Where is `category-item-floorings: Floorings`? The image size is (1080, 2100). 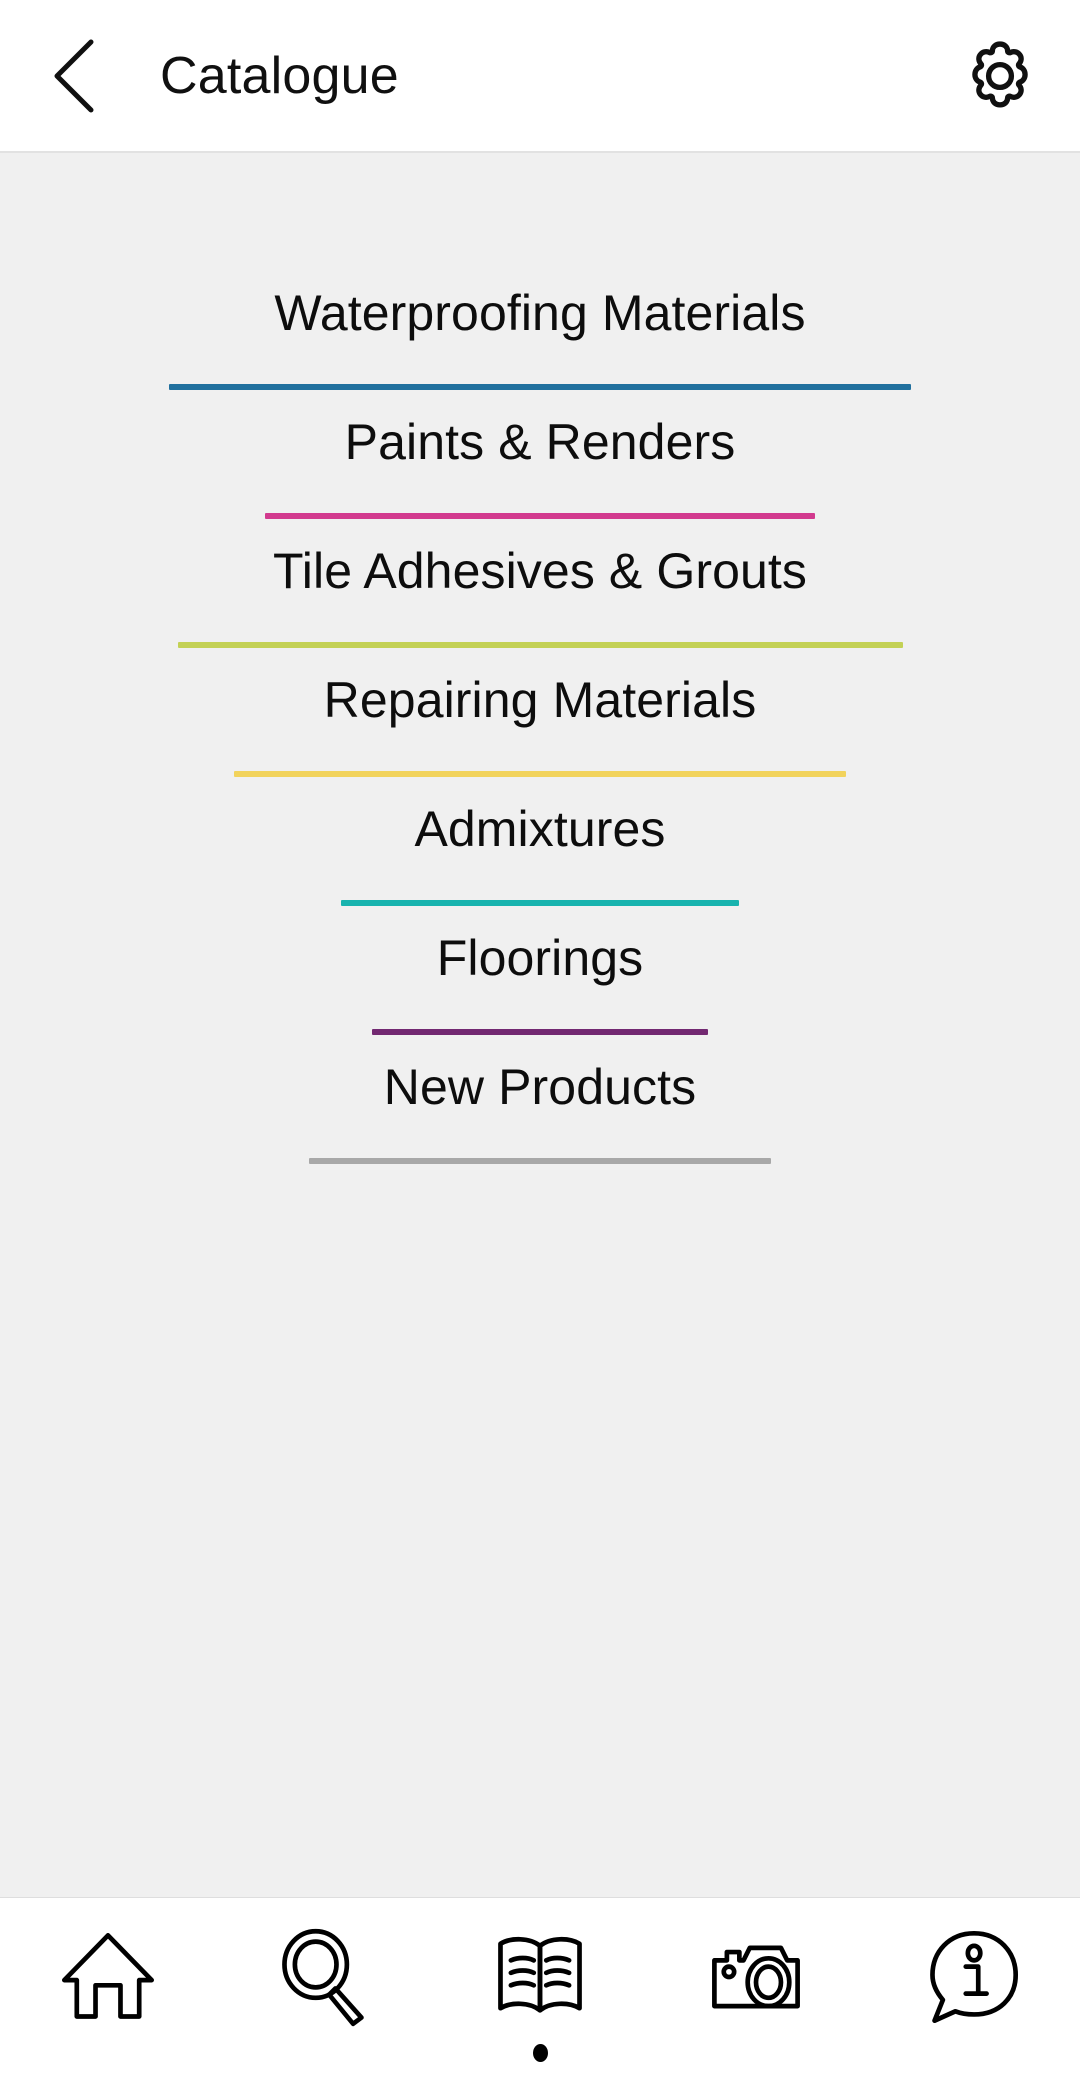 category-item-floorings: Floorings is located at coordinates (540, 982).